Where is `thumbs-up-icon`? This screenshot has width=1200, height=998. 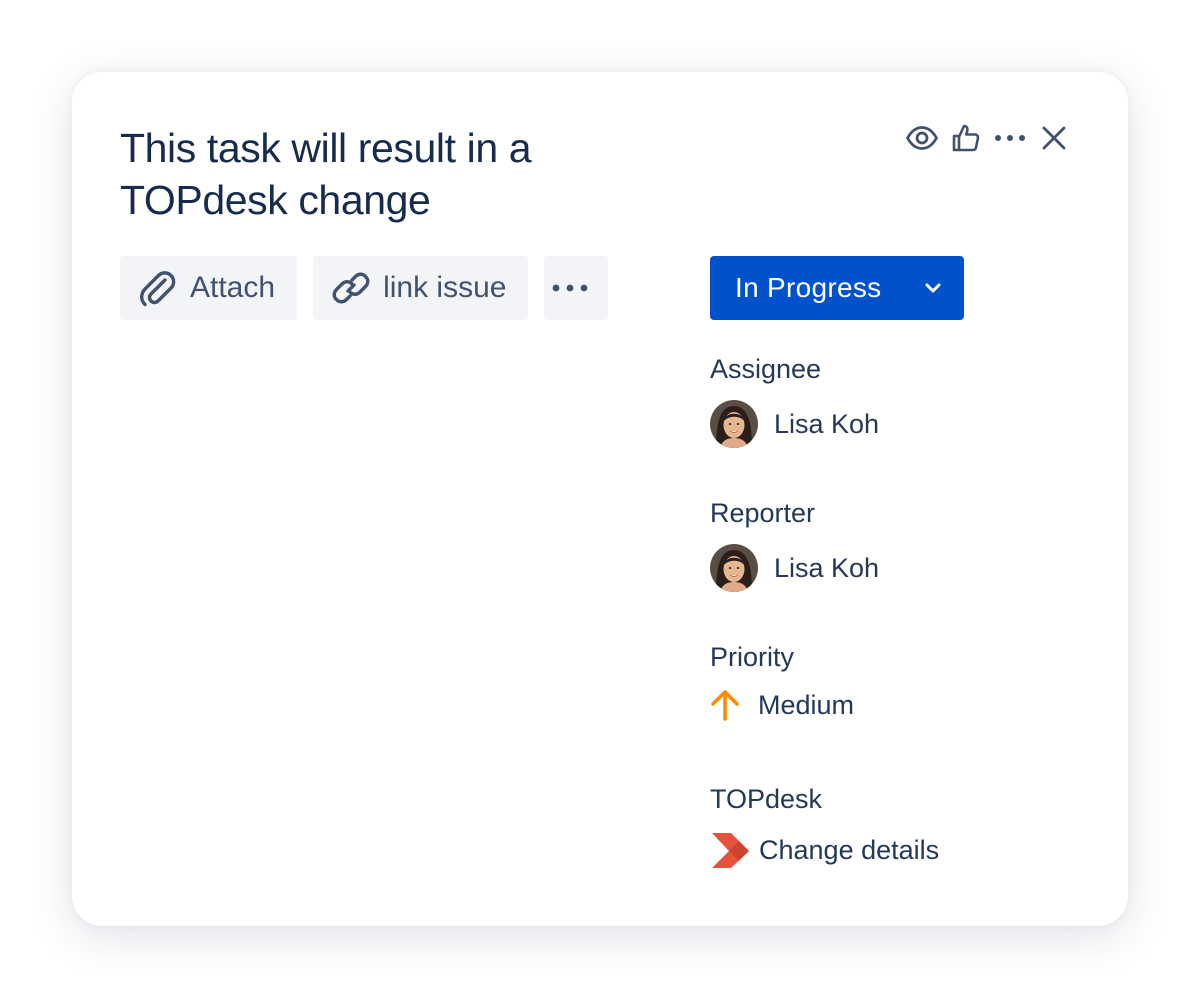 thumbs-up-icon is located at coordinates (966, 138).